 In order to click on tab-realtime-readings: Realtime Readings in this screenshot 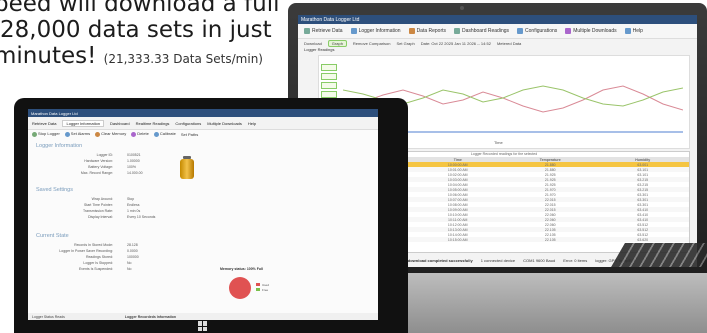, I will do `click(153, 123)`.